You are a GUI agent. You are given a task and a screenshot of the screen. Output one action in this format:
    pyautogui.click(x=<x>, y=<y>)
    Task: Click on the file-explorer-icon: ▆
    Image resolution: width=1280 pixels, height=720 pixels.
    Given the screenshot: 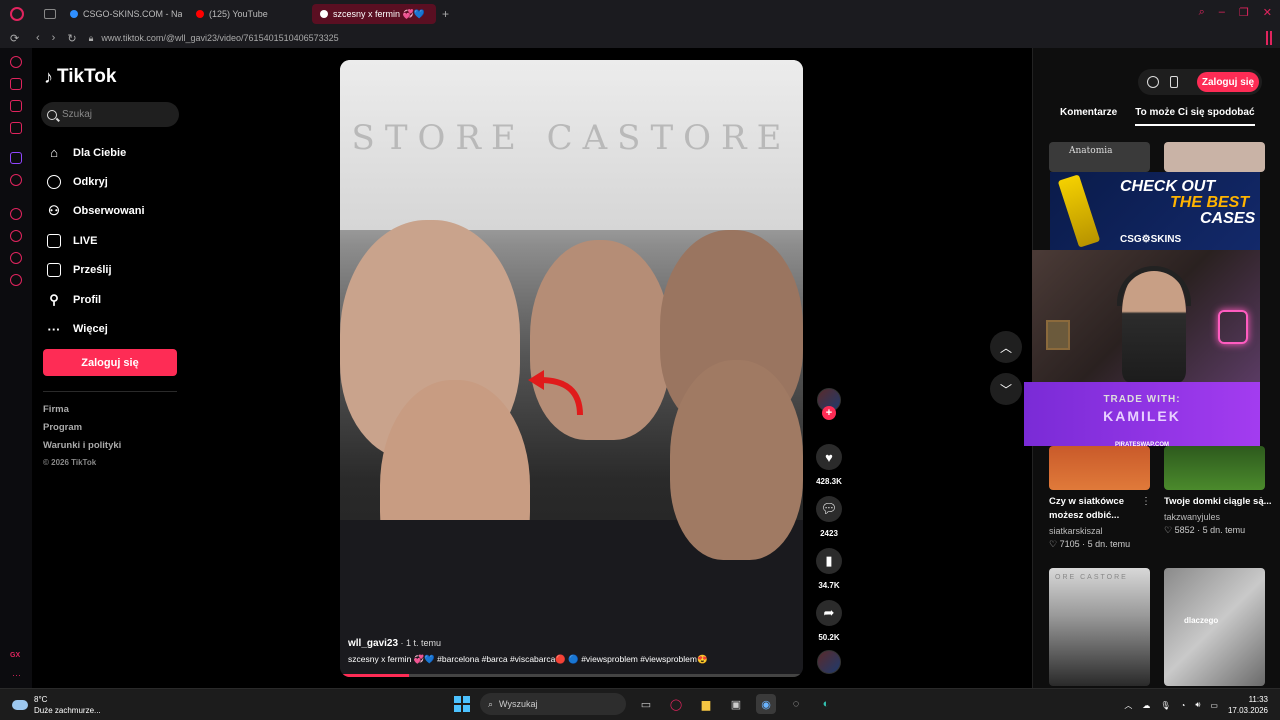 What is the action you would take?
    pyautogui.click(x=706, y=704)
    